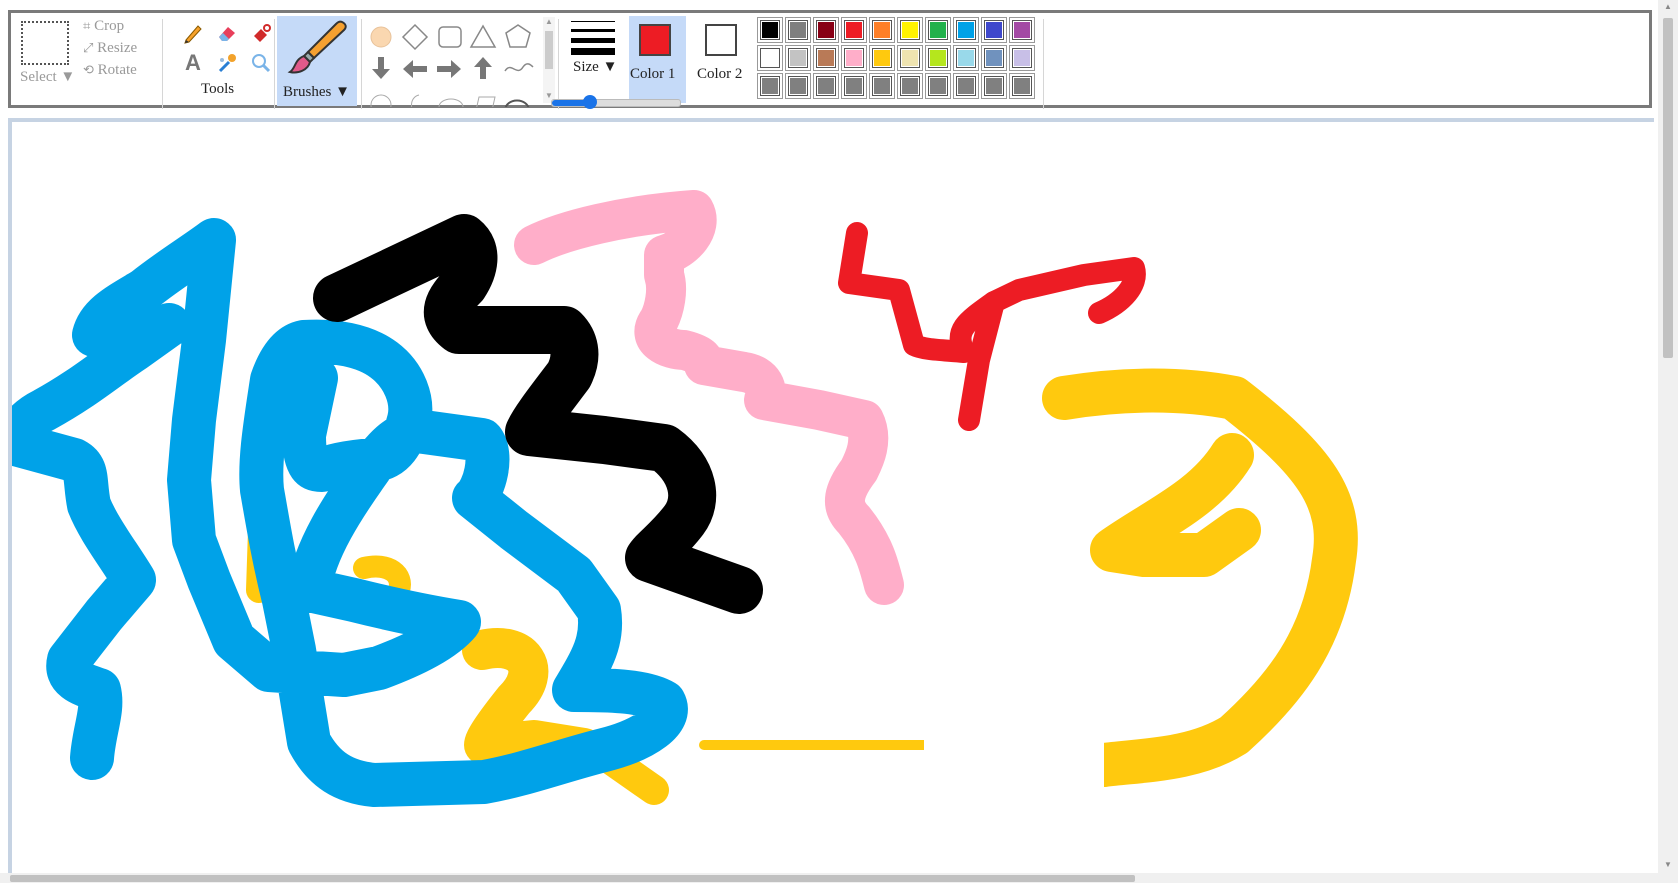  I want to click on horizontal-scrollbar, so click(829, 878).